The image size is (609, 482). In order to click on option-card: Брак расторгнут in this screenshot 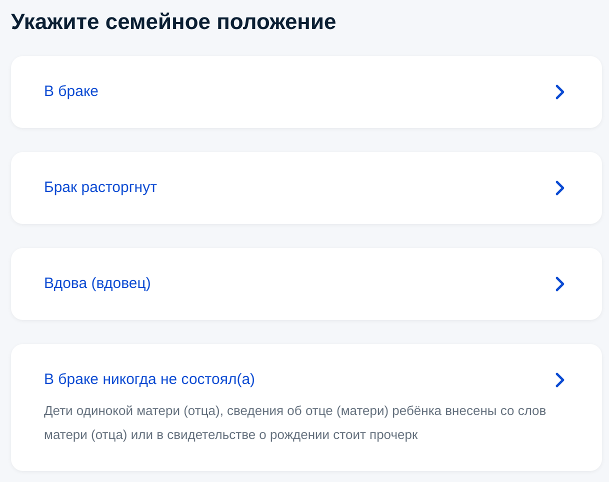, I will do `click(306, 188)`.